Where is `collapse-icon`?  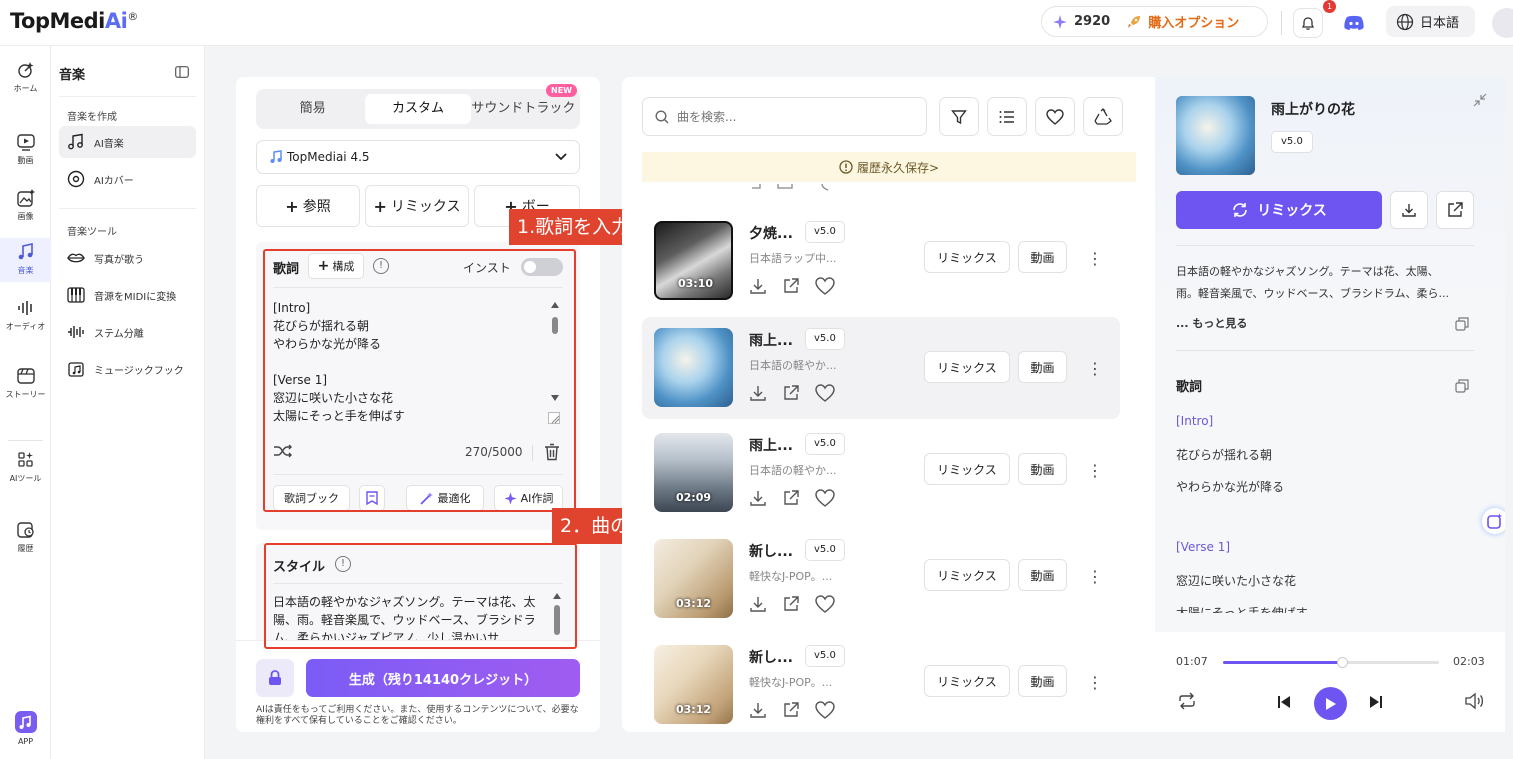 collapse-icon is located at coordinates (1480, 100).